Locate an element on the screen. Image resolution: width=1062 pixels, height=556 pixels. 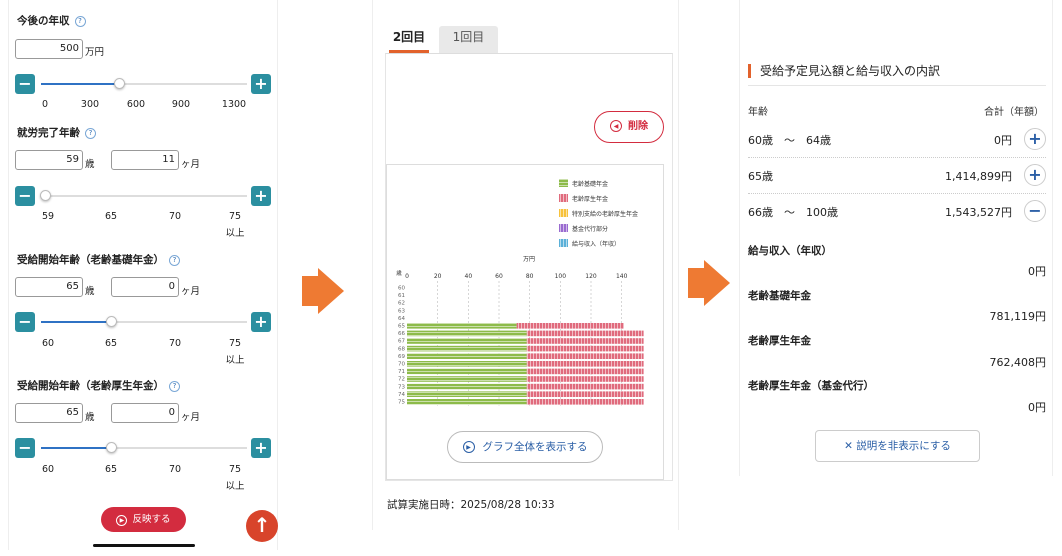
income-section-title: 今後の年収? is located at coordinates (51, 20).